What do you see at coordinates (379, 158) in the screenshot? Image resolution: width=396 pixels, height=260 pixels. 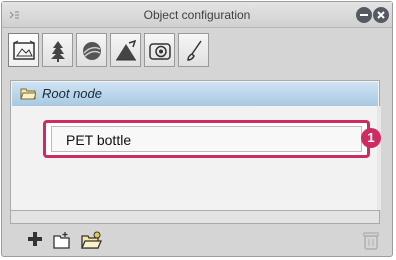 I see `vertical-scrollbar` at bounding box center [379, 158].